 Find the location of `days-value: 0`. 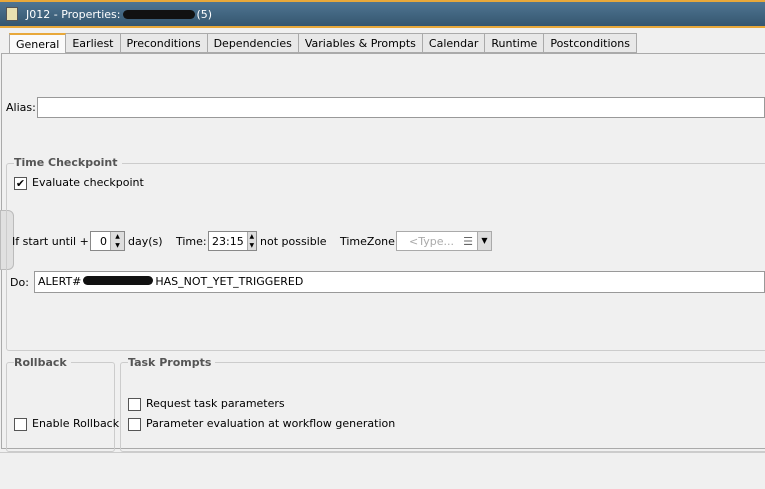

days-value: 0 is located at coordinates (103, 241).